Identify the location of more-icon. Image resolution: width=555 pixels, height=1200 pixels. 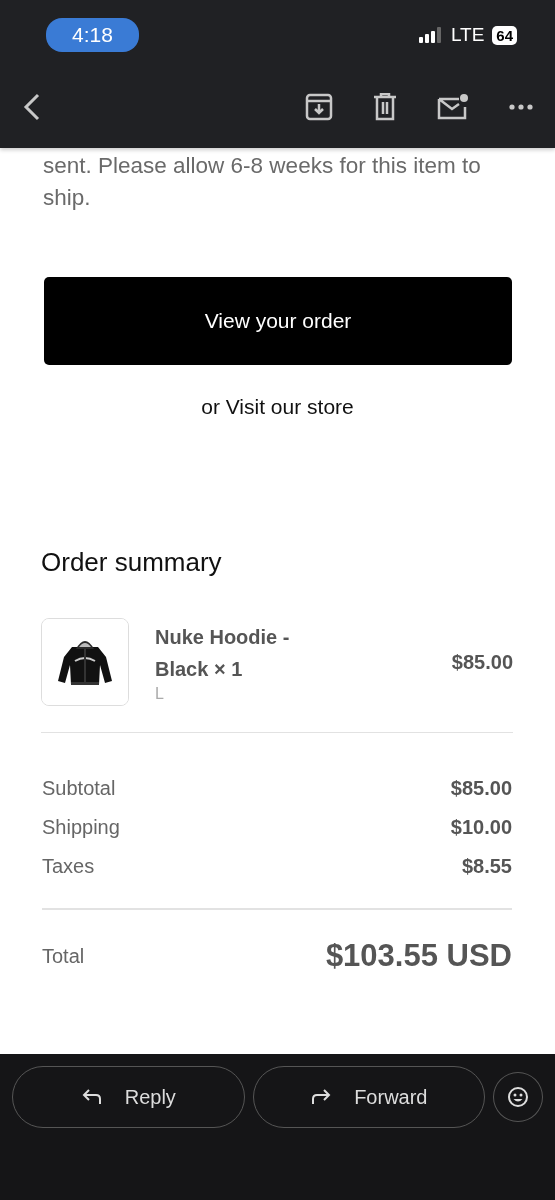
(521, 107).